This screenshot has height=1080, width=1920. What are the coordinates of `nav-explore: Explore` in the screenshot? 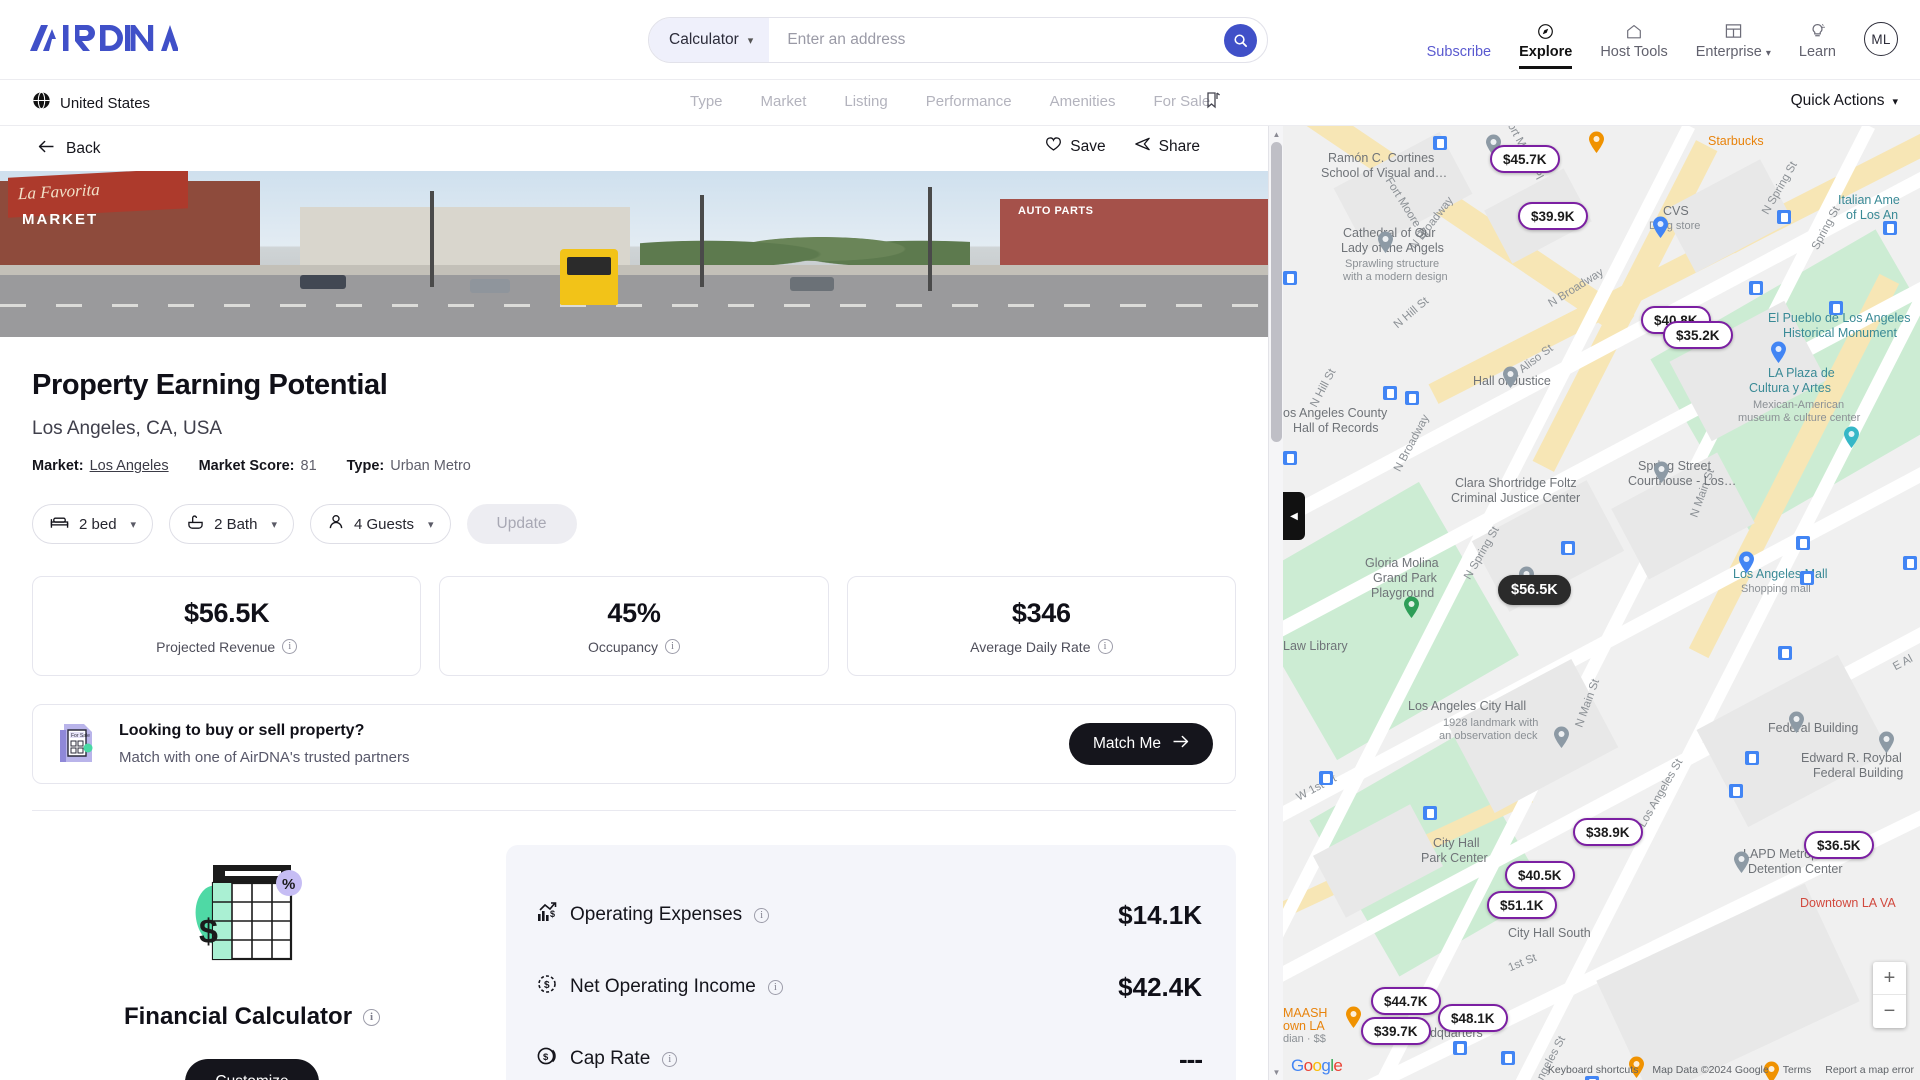 It's located at (1545, 40).